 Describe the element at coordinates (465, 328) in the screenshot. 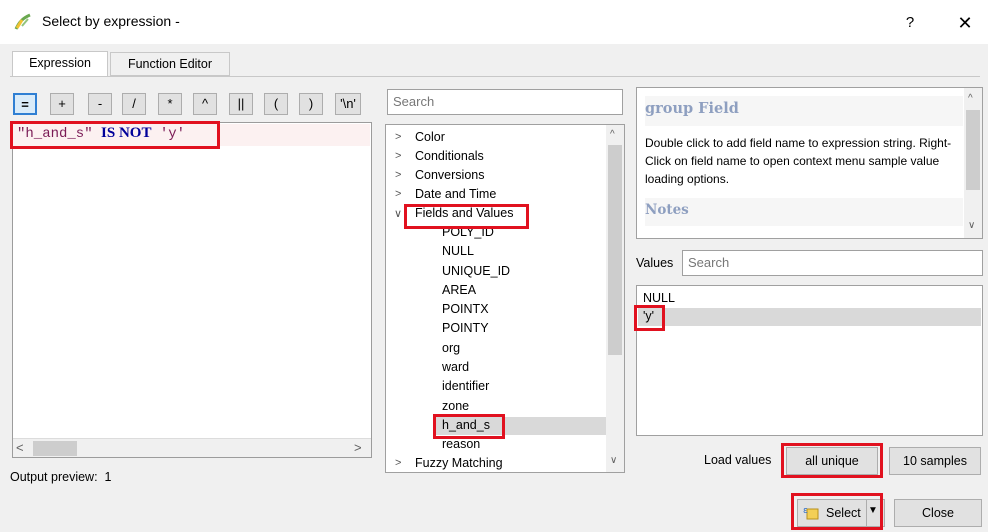

I see `tree-field-item: POINTY` at that location.